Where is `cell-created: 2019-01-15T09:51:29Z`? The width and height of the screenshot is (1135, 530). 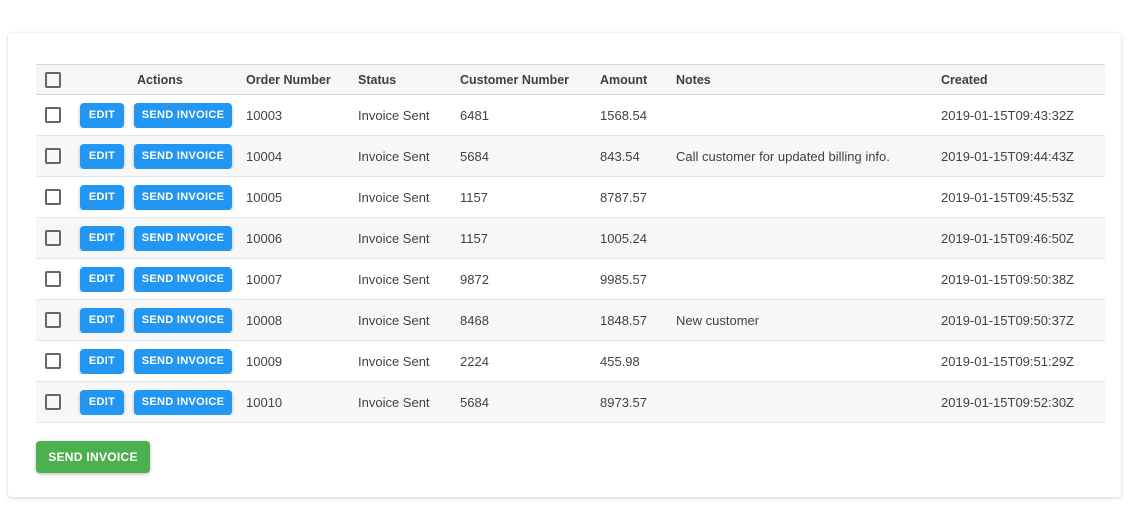
cell-created: 2019-01-15T09:51:29Z is located at coordinates (1007, 361).